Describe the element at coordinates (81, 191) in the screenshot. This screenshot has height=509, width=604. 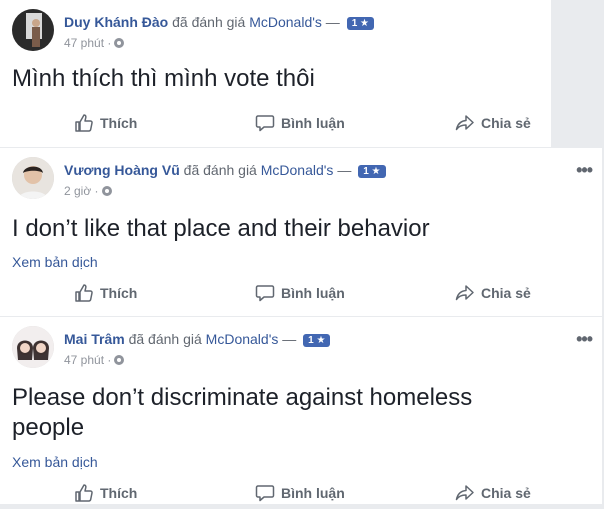
I see `timestamp: 2 giờ ·` at that location.